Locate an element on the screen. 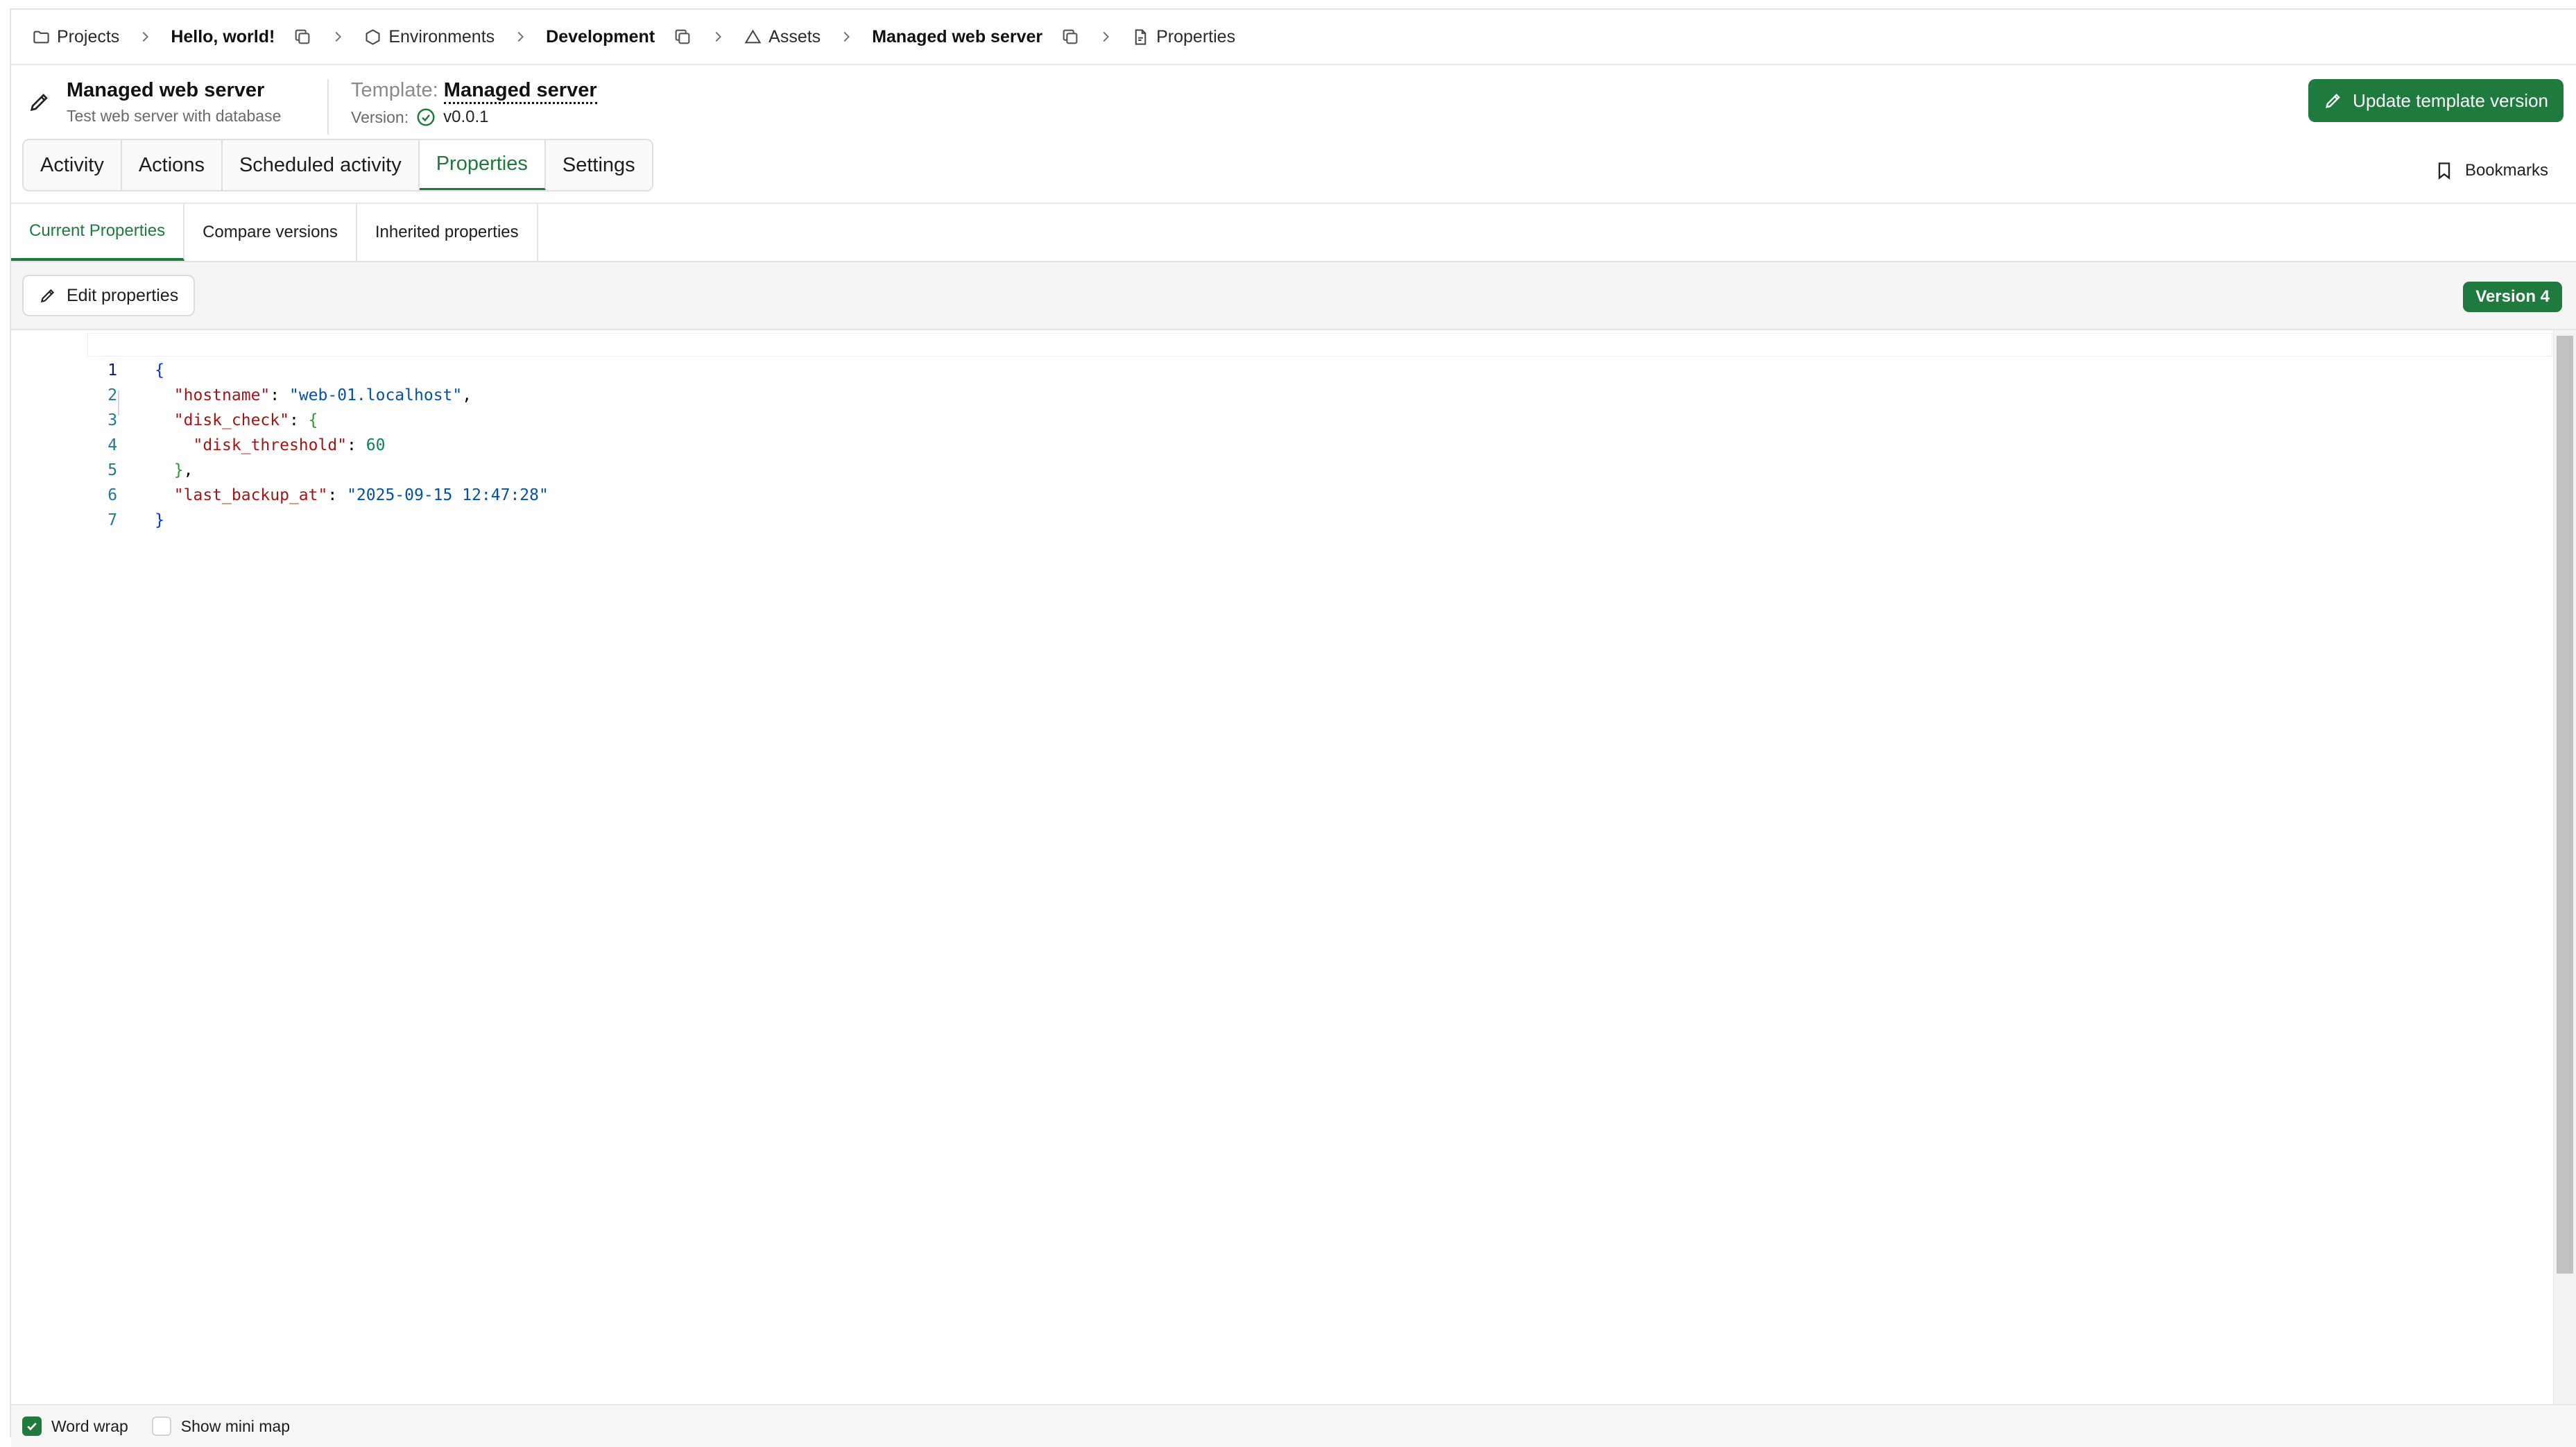 The image size is (2576, 1447). show-mini-map-checkbox: Show mini map is located at coordinates (221, 1426).